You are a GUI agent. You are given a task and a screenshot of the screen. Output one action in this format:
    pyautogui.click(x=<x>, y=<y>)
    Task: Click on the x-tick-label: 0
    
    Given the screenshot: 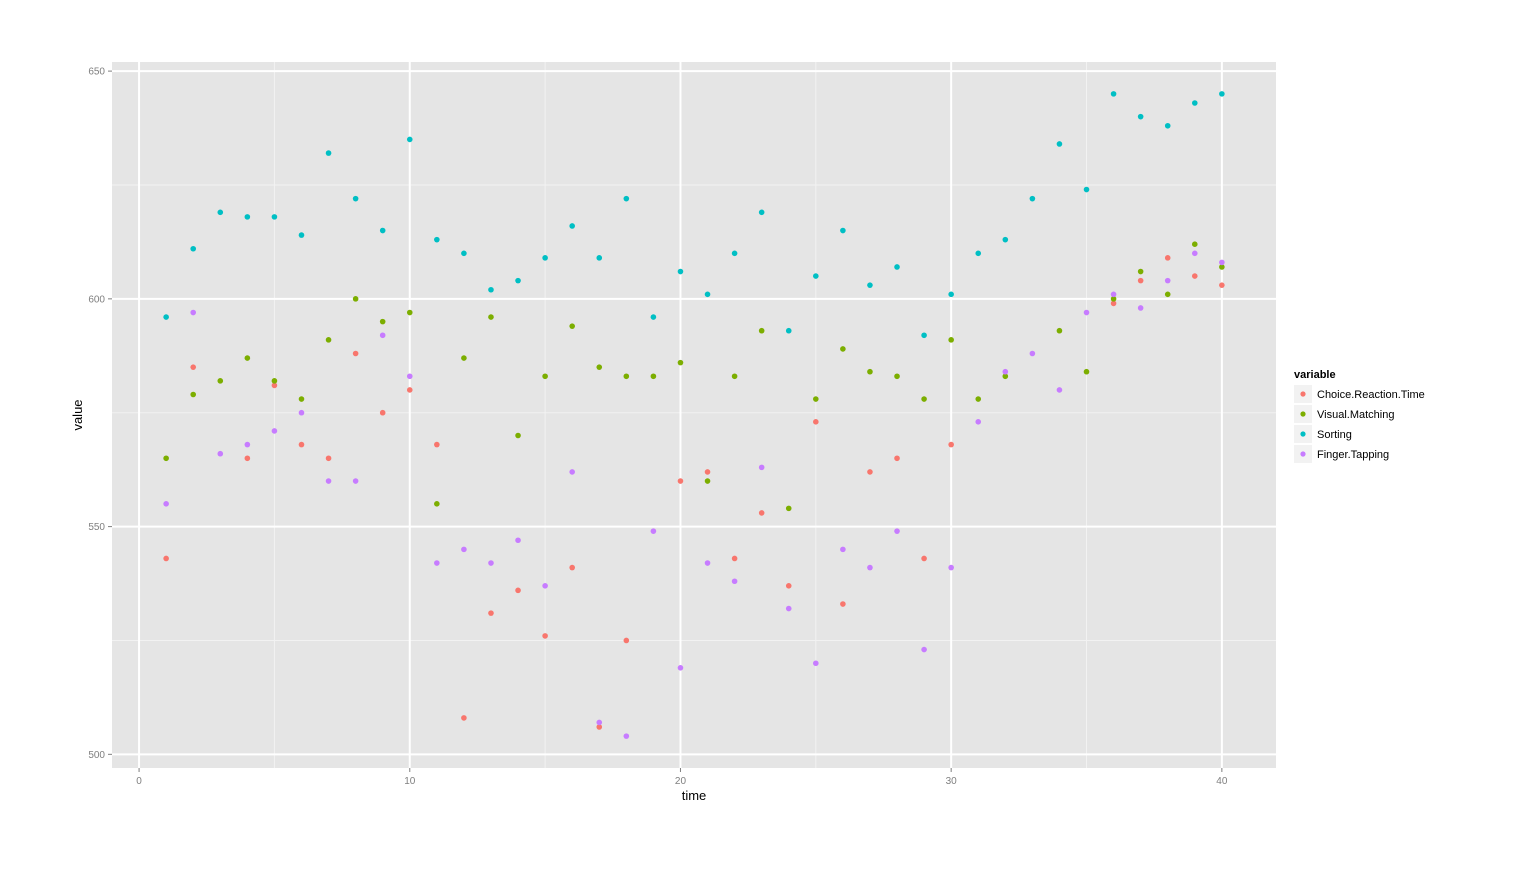 What is the action you would take?
    pyautogui.click(x=139, y=781)
    